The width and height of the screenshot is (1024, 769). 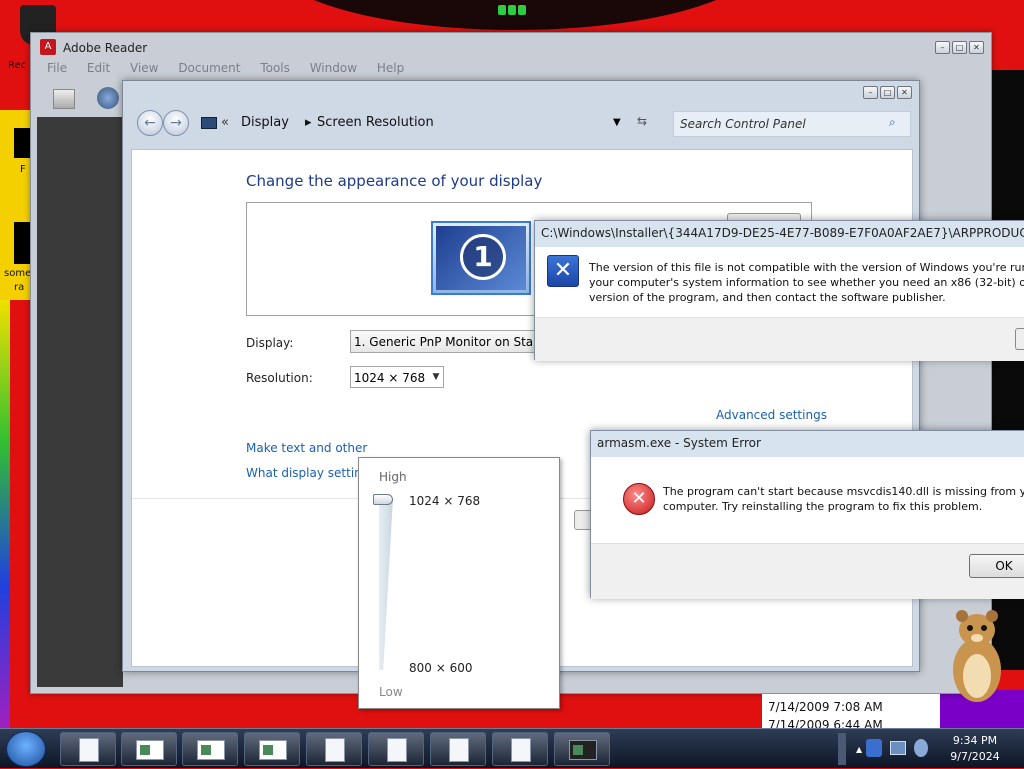 What do you see at coordinates (825, 707) in the screenshot?
I see `file-date: 7/14/2009 7:08 AM` at bounding box center [825, 707].